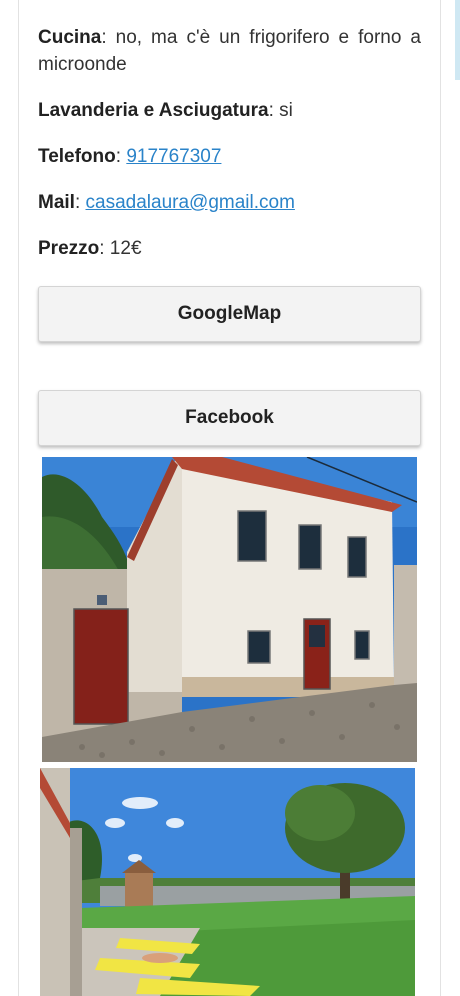  What do you see at coordinates (70, 37) in the screenshot?
I see `kitchen-label: Cucina` at bounding box center [70, 37].